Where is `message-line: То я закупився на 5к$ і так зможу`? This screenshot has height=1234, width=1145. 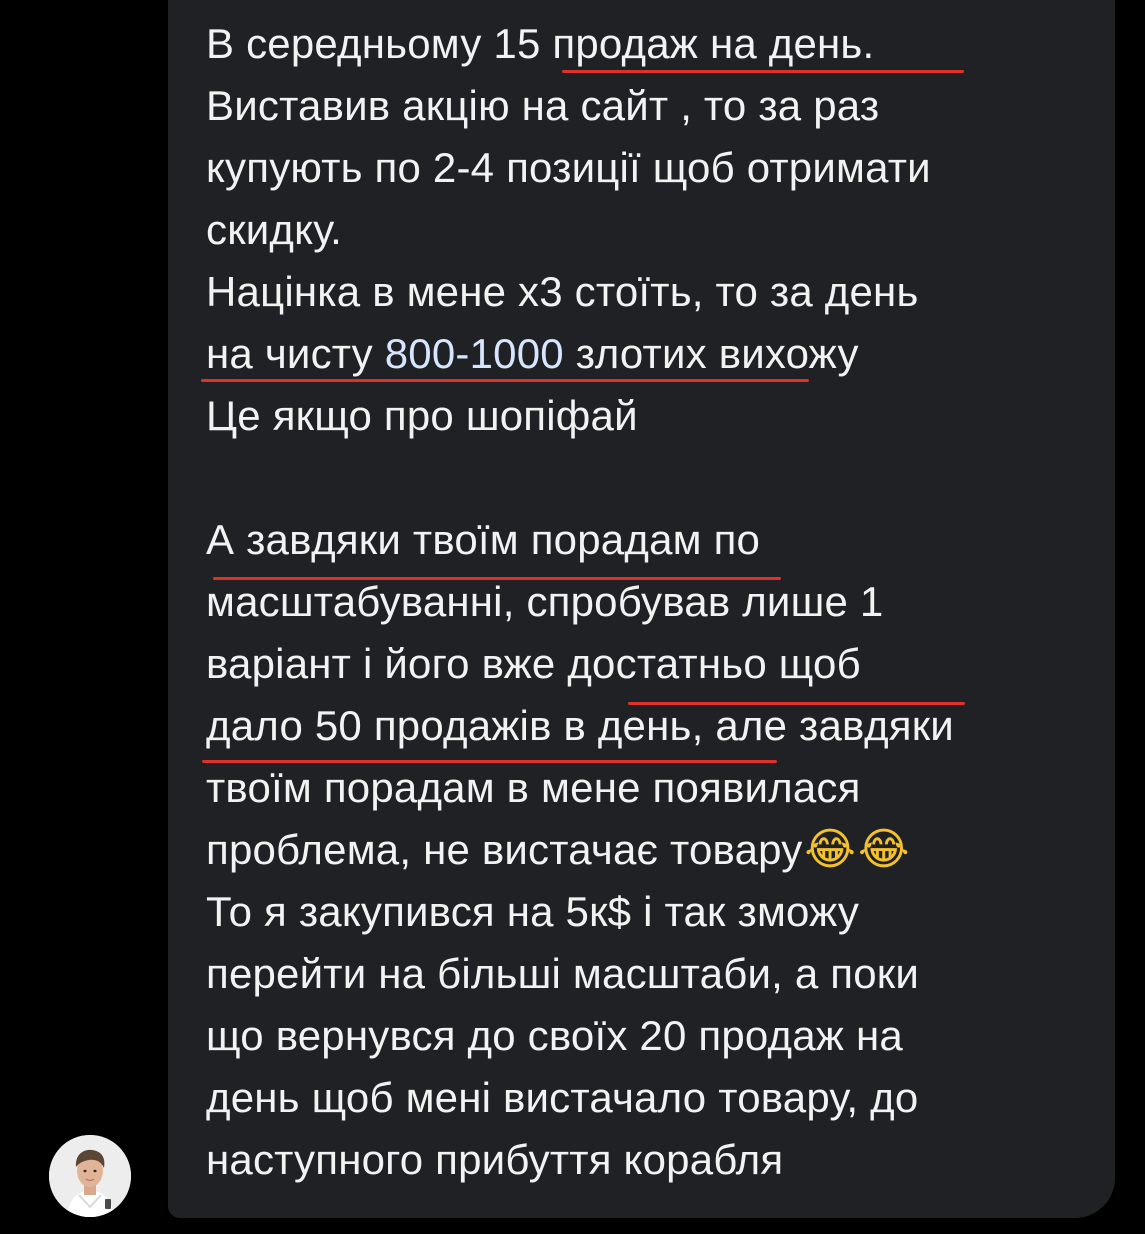
message-line: То я закупився на 5к$ і так зможу is located at coordinates (533, 911).